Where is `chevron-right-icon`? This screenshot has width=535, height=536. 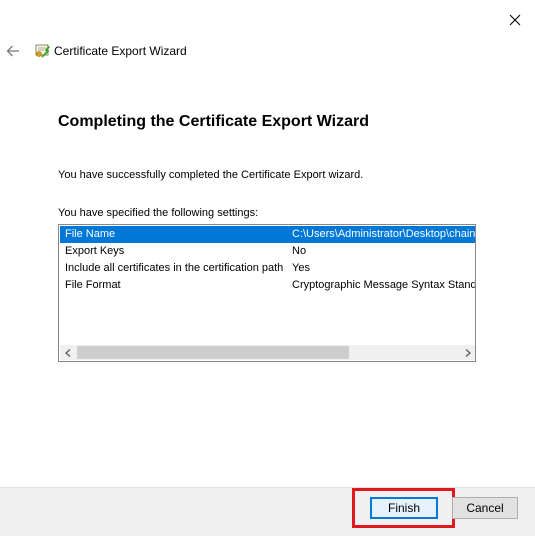
chevron-right-icon is located at coordinates (468, 352).